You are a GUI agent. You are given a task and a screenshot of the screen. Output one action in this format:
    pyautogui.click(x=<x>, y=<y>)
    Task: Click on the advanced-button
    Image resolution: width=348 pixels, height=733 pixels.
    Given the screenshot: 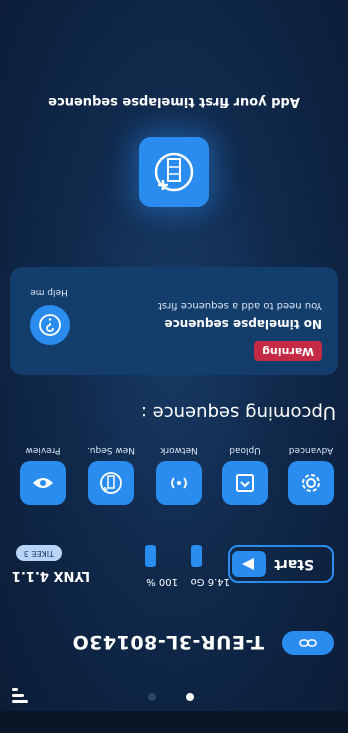 What is the action you would take?
    pyautogui.click(x=311, y=483)
    